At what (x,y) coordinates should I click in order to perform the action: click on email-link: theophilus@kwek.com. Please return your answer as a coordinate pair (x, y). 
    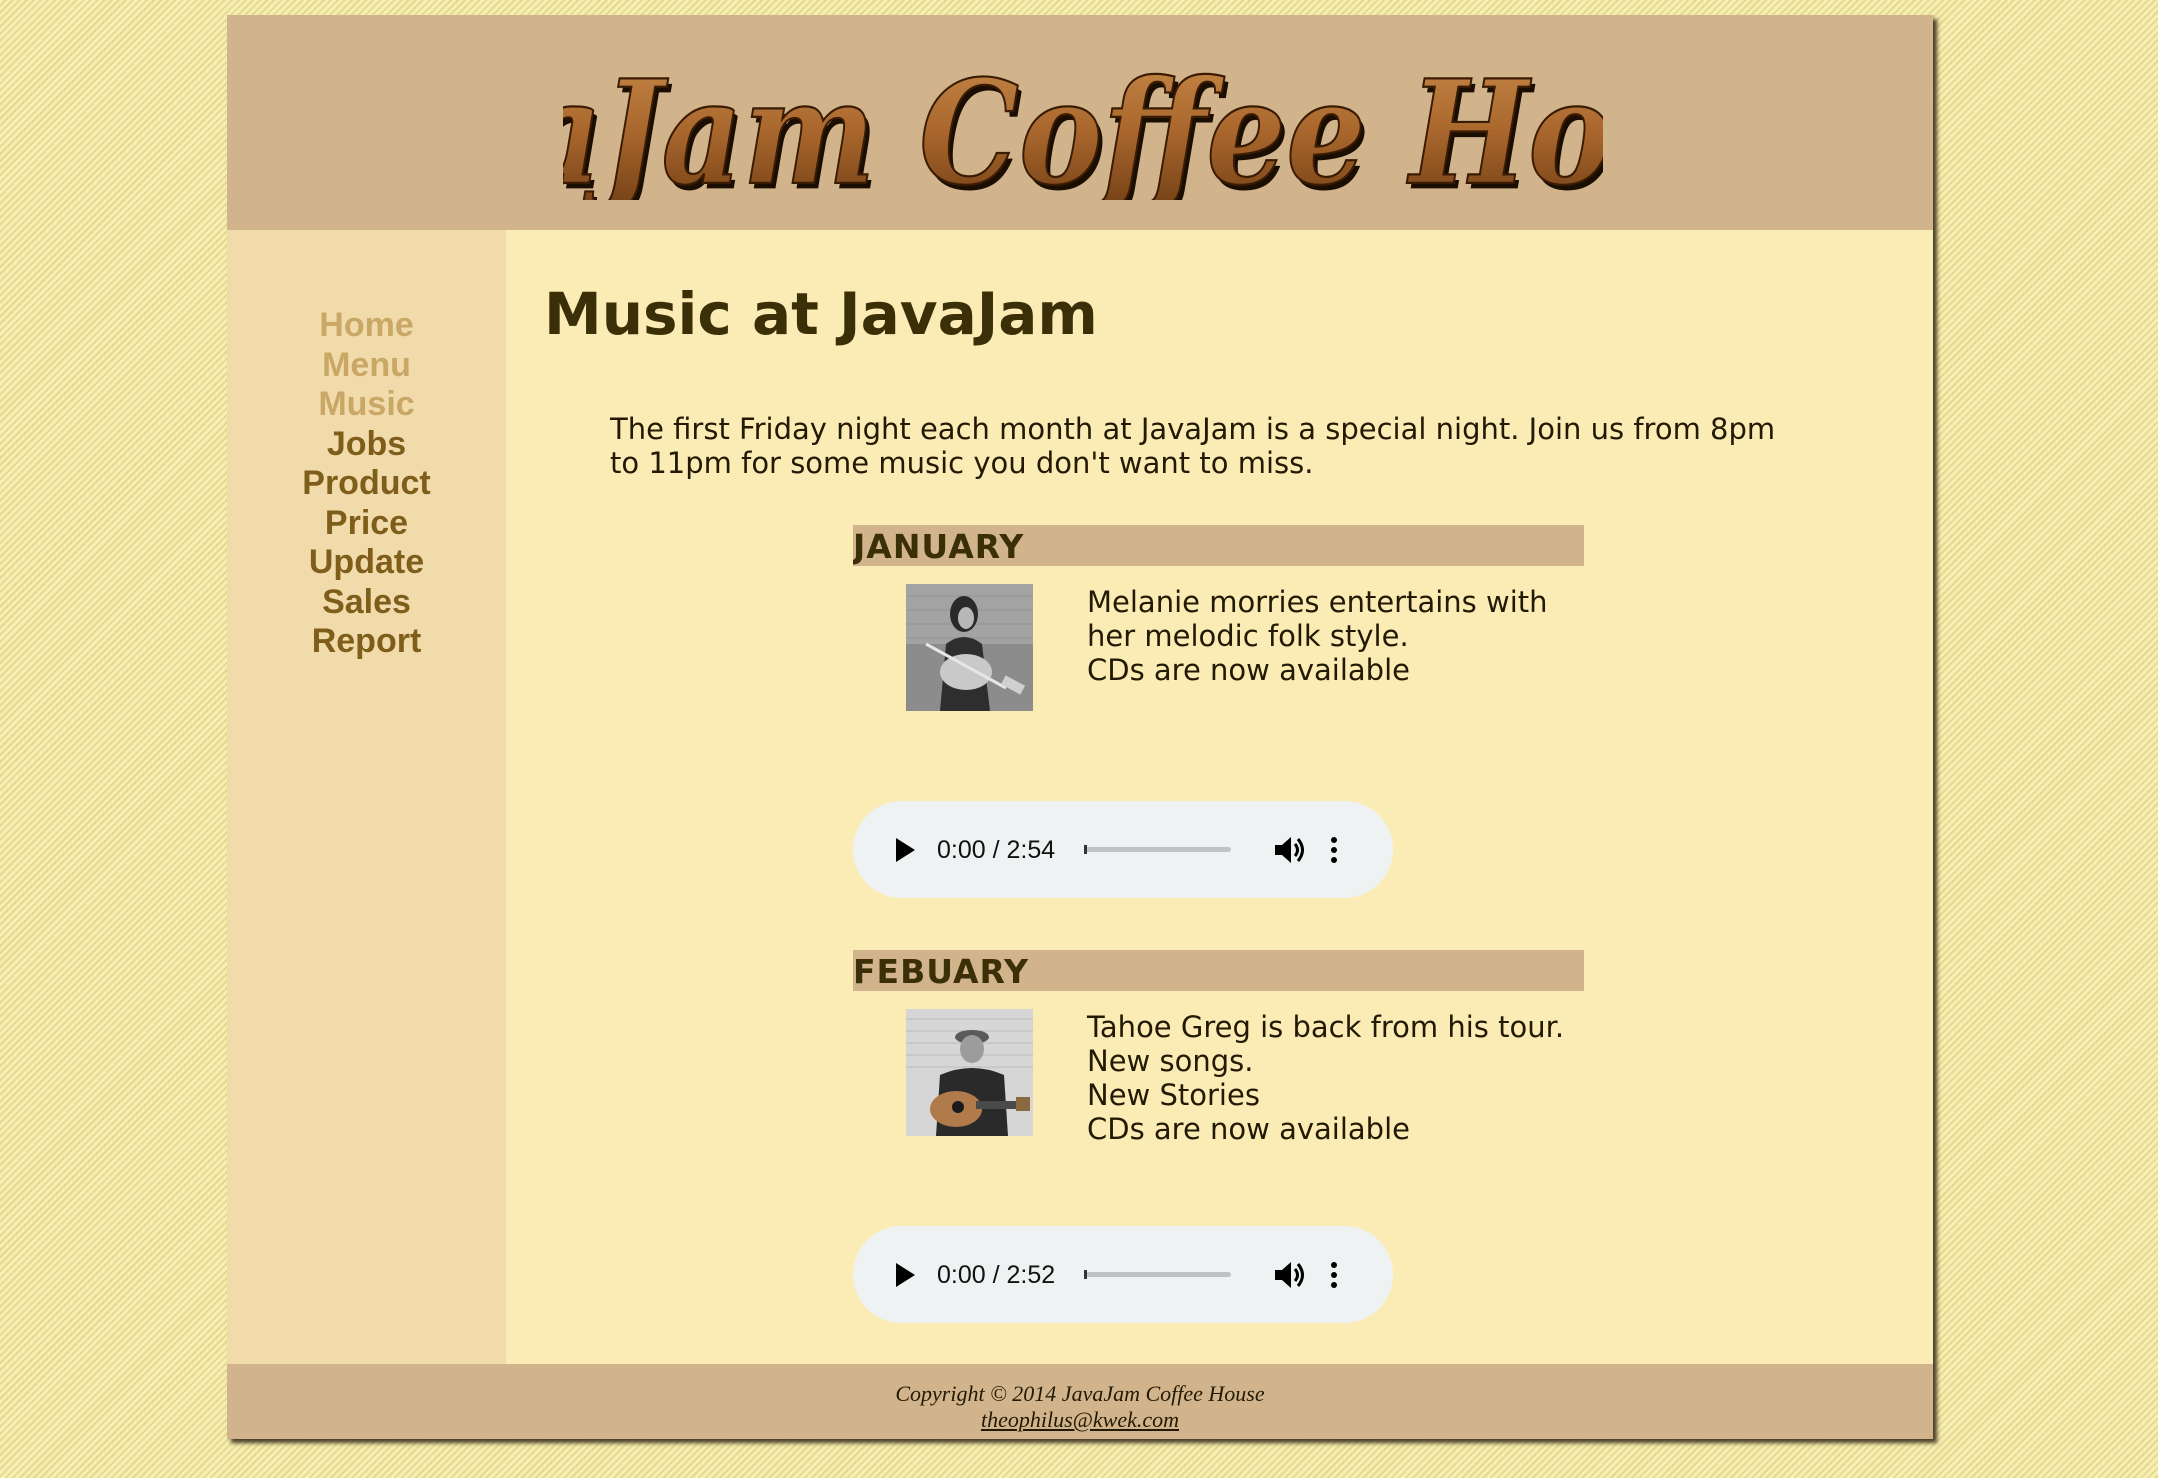
    Looking at the image, I should click on (1080, 1419).